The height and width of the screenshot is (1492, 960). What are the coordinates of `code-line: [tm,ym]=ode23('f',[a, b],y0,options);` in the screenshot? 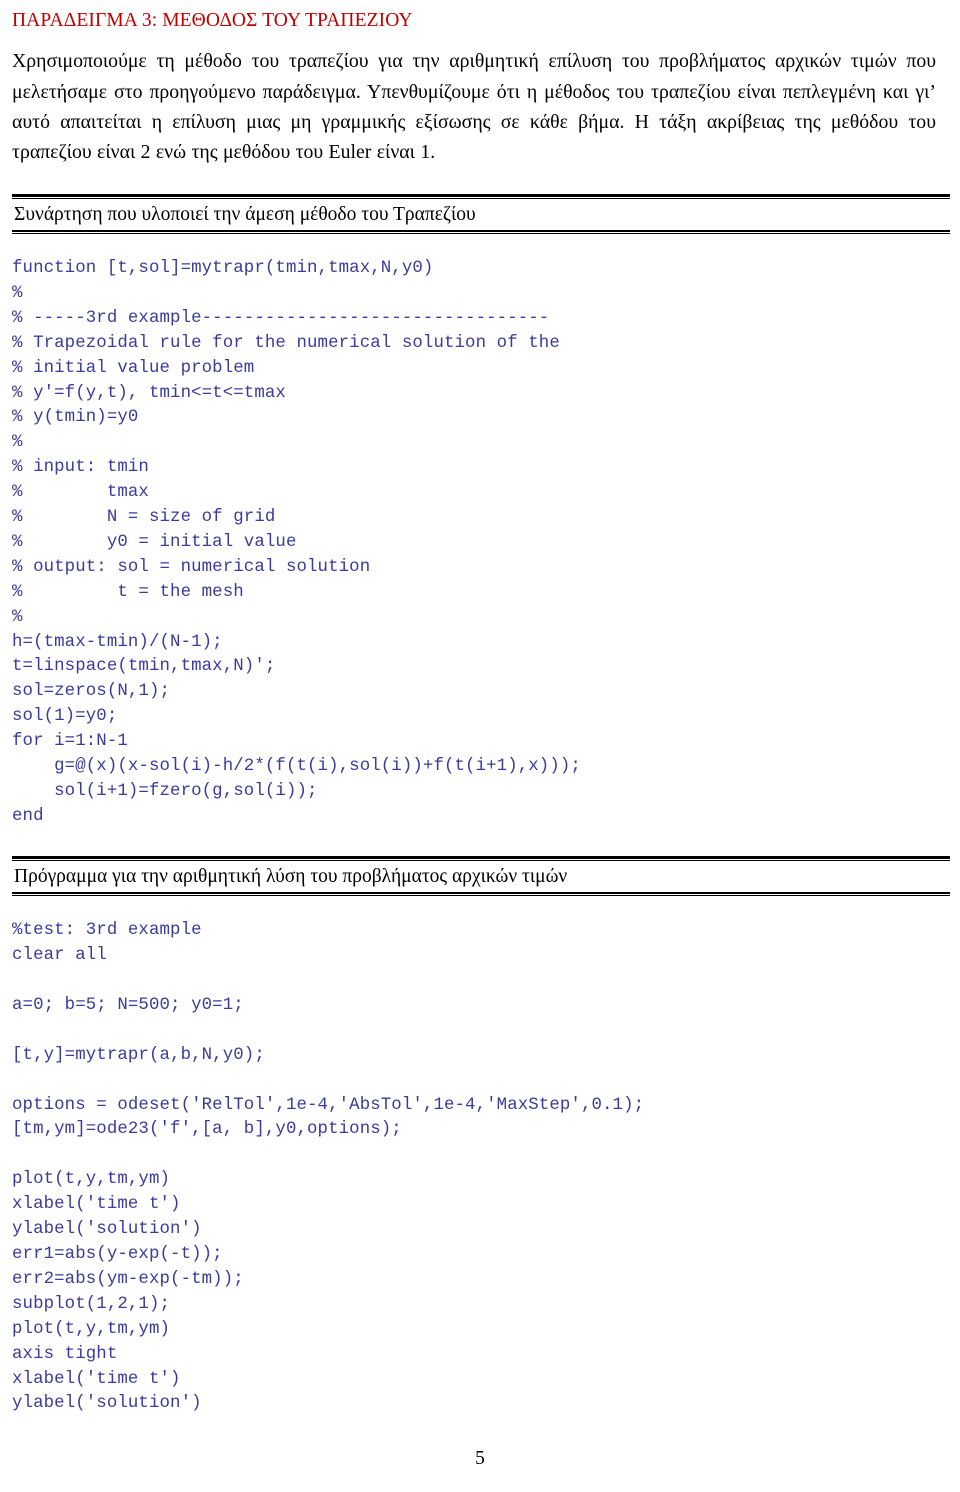 It's located at (207, 1130).